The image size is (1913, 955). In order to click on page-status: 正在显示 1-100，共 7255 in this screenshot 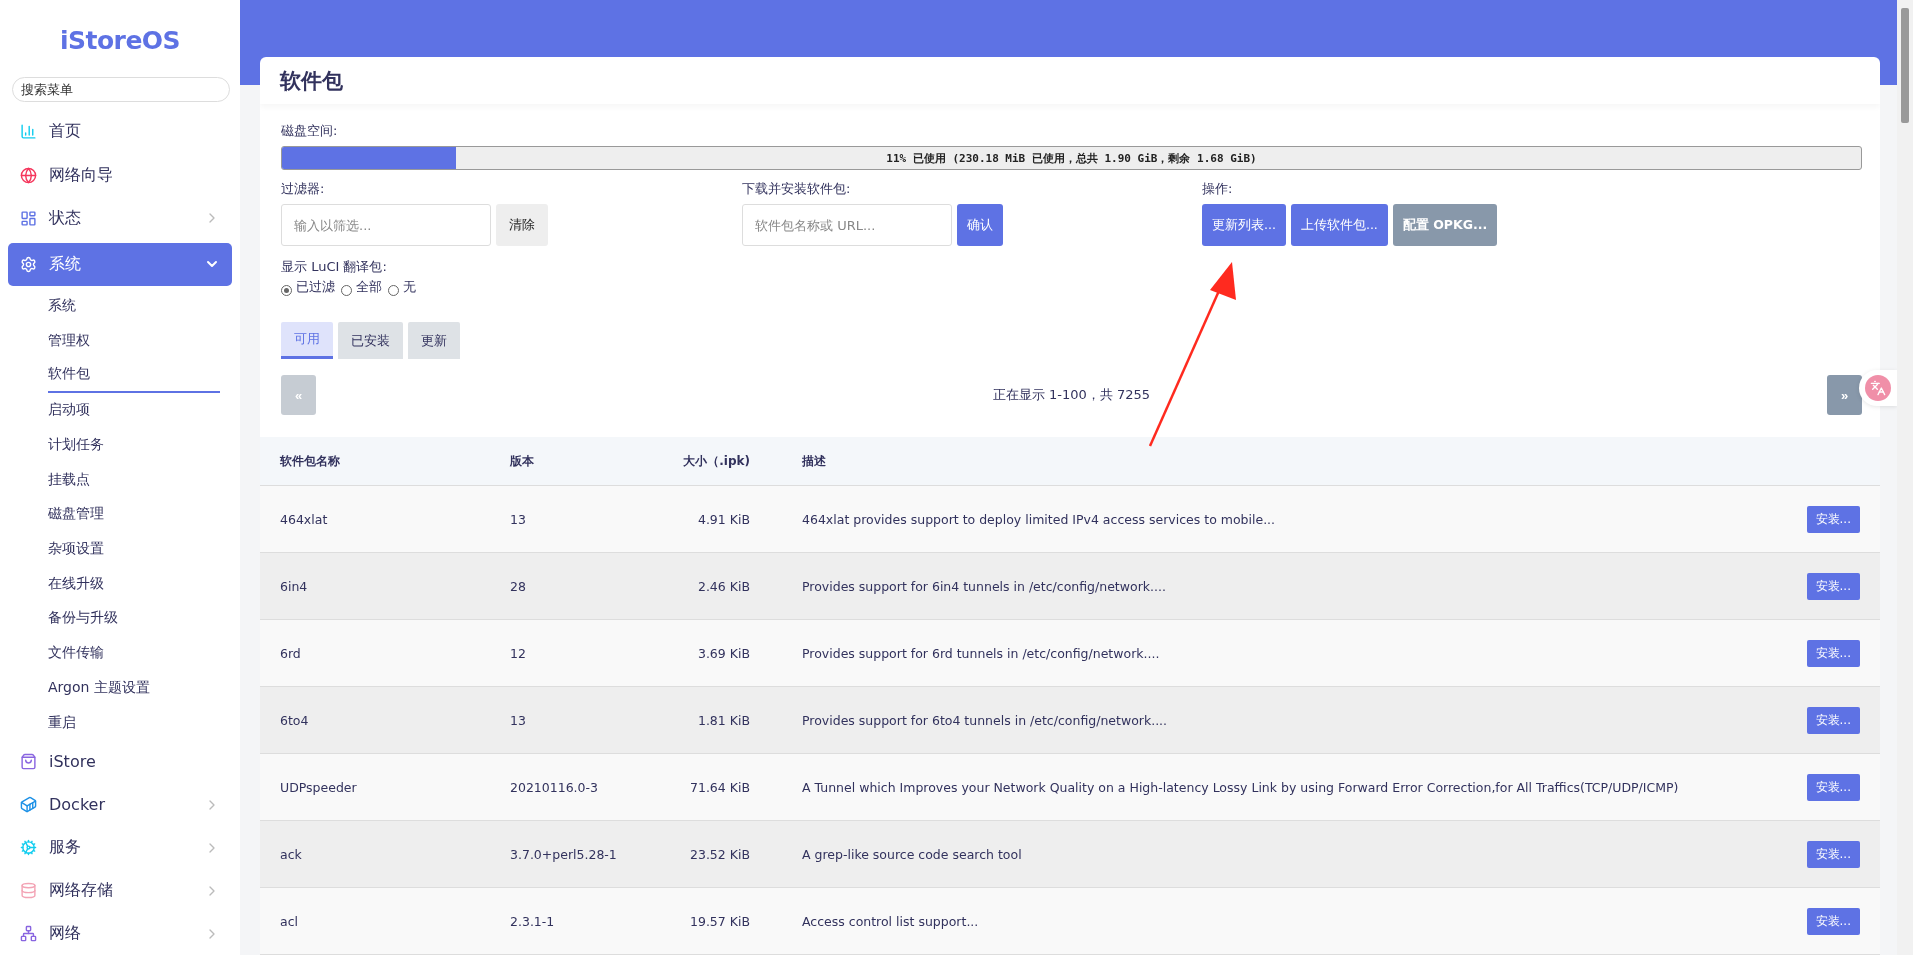, I will do `click(1071, 395)`.